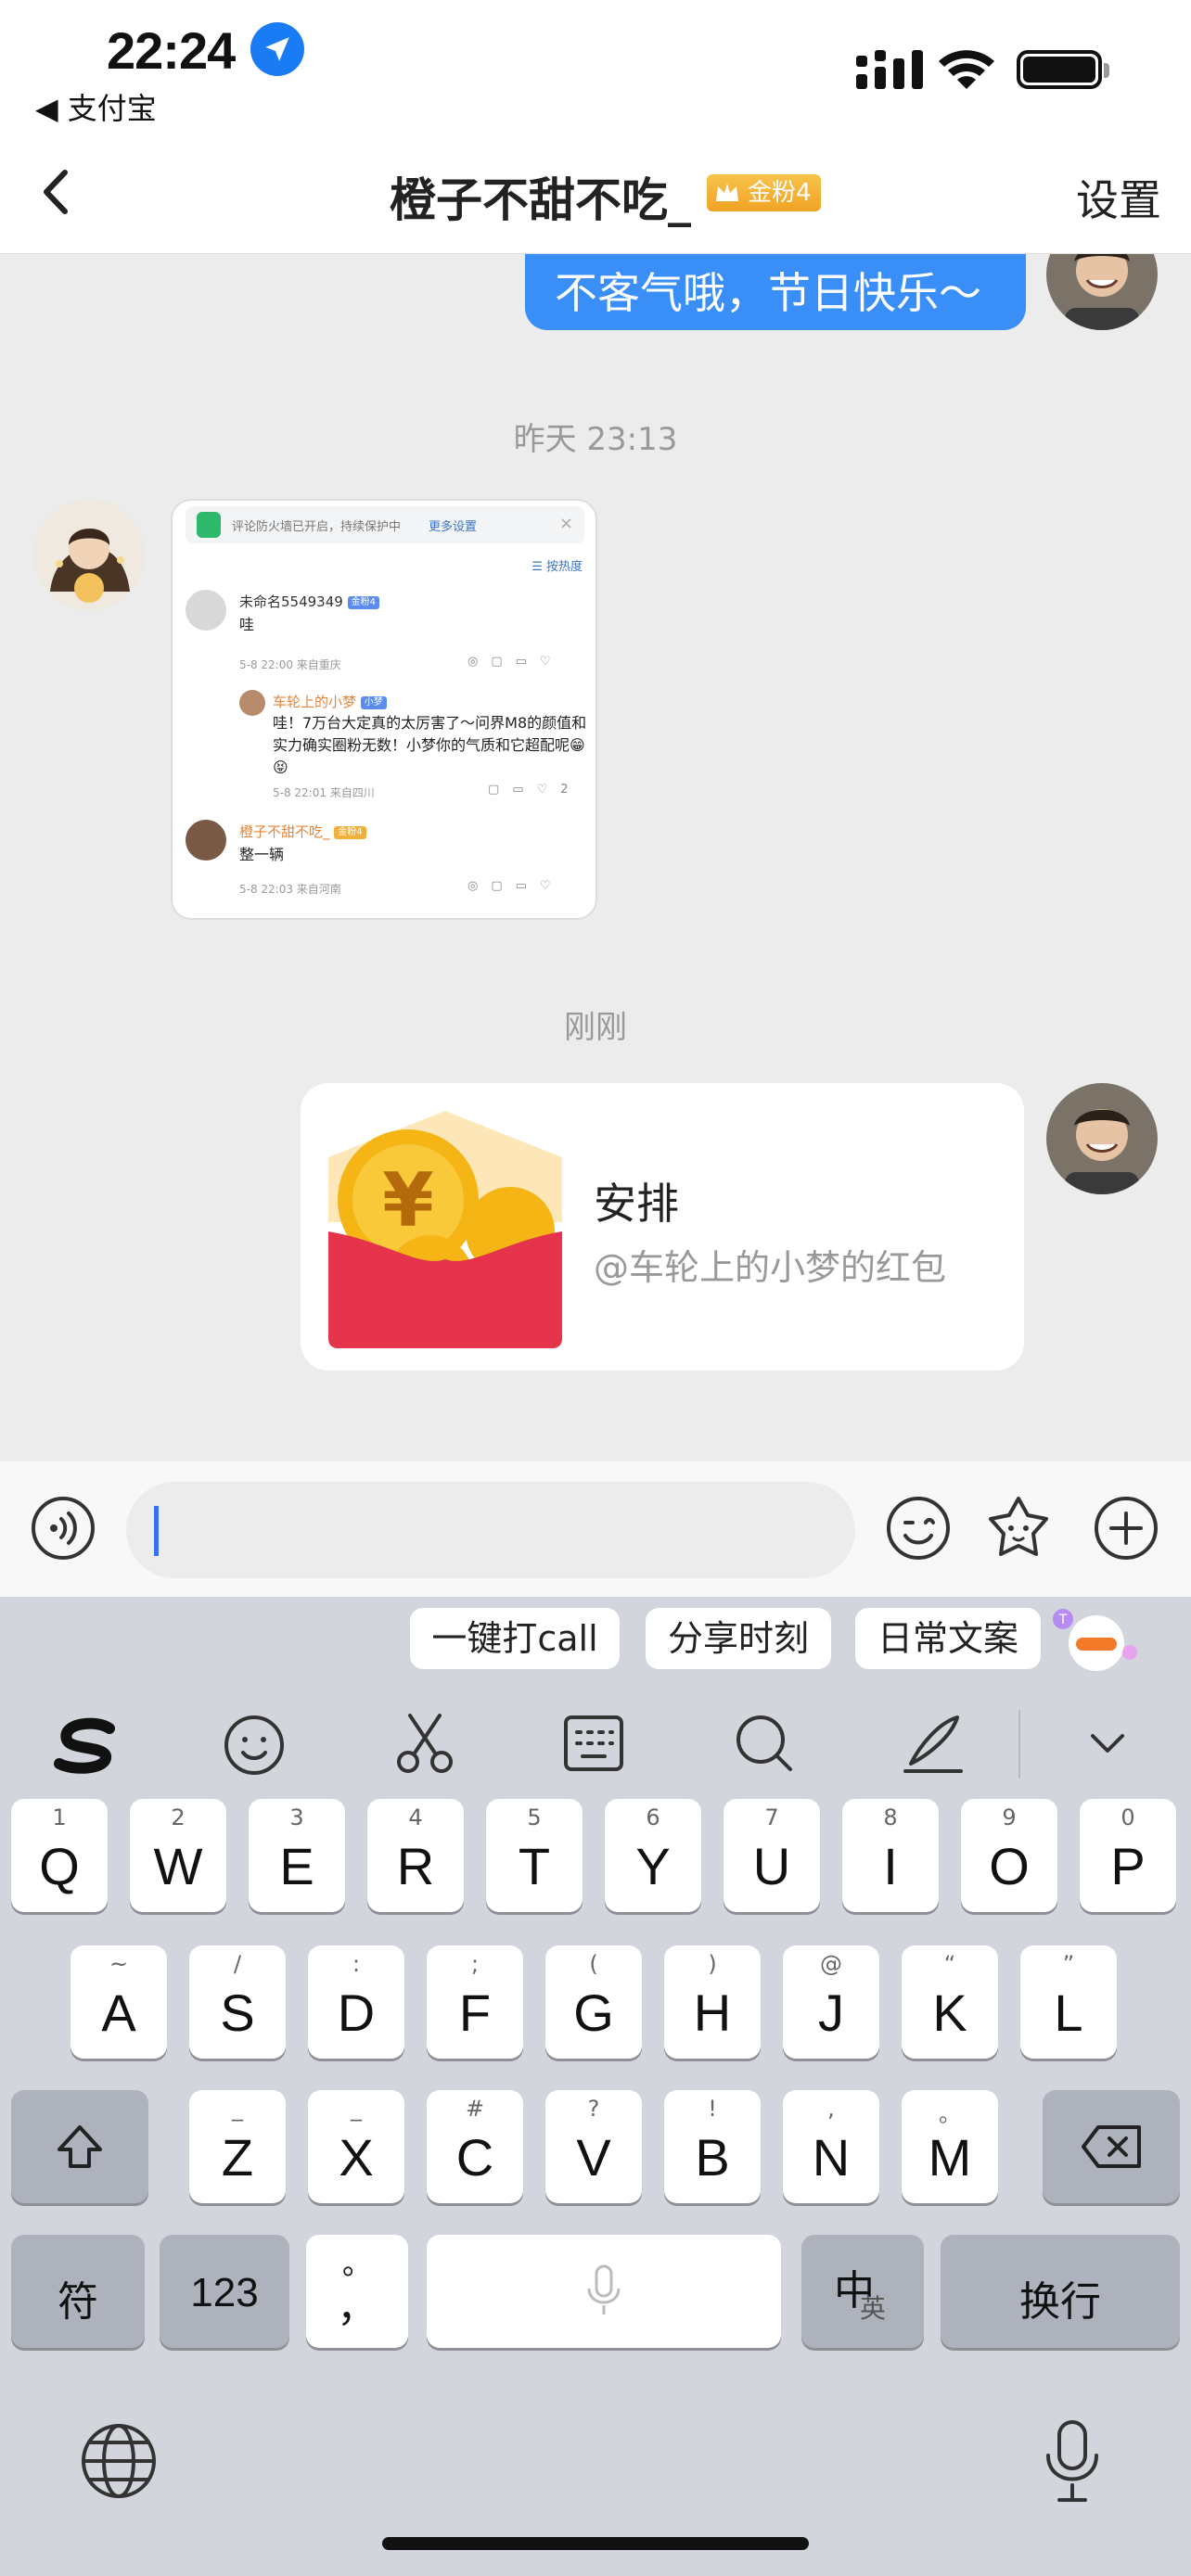 The height and width of the screenshot is (2576, 1191). I want to click on scissors-icon, so click(425, 1743).